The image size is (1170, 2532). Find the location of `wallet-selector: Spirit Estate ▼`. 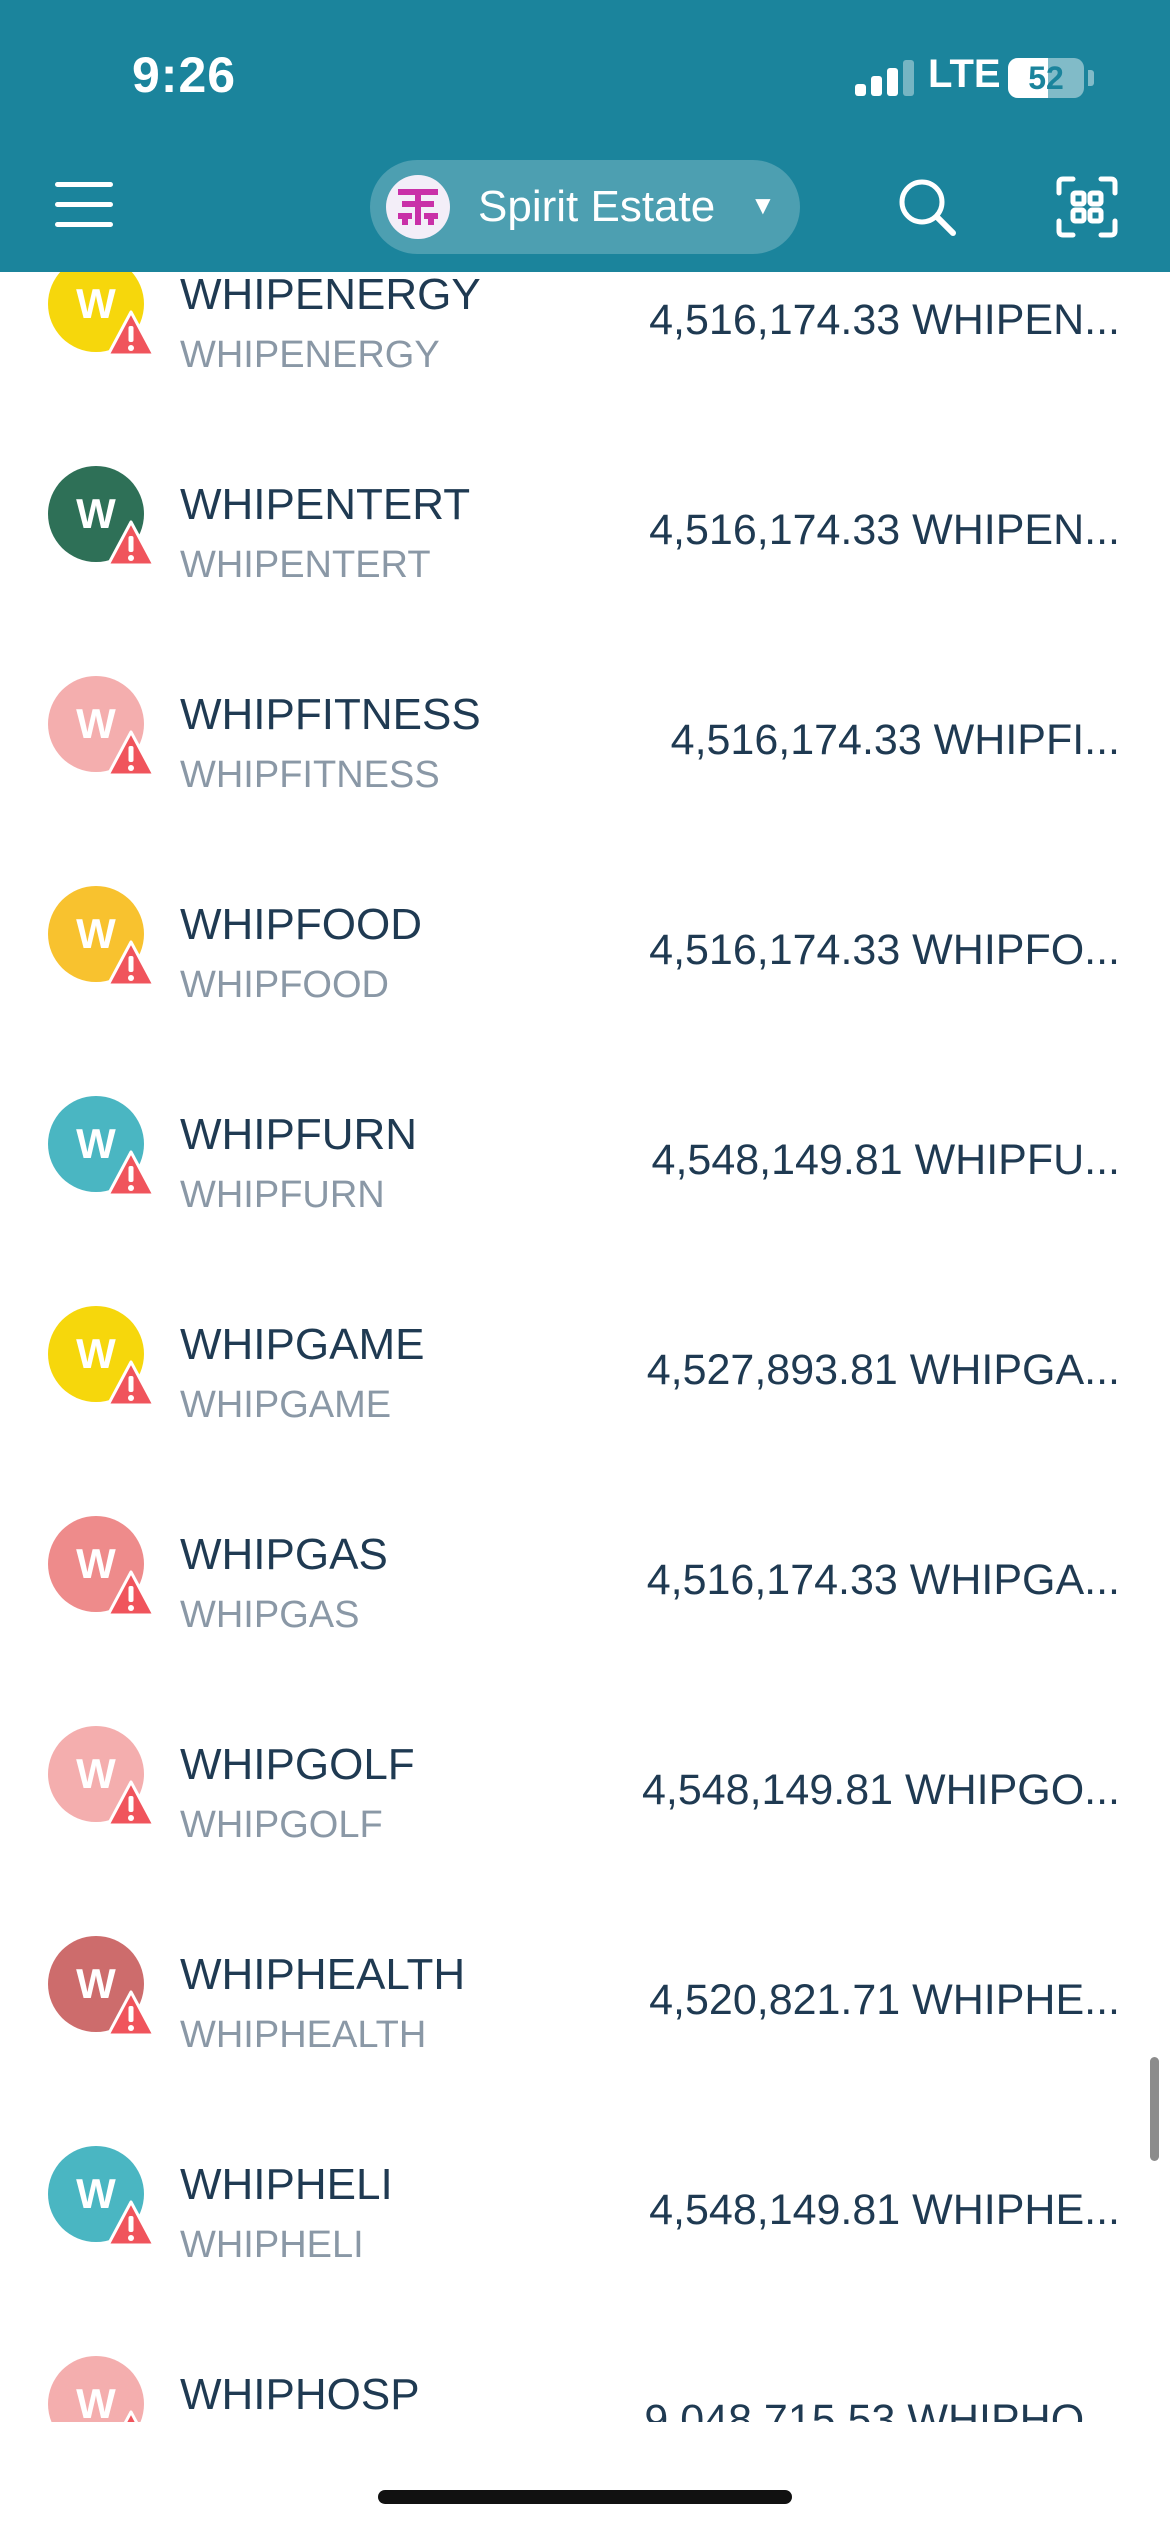

wallet-selector: Spirit Estate ▼ is located at coordinates (585, 207).